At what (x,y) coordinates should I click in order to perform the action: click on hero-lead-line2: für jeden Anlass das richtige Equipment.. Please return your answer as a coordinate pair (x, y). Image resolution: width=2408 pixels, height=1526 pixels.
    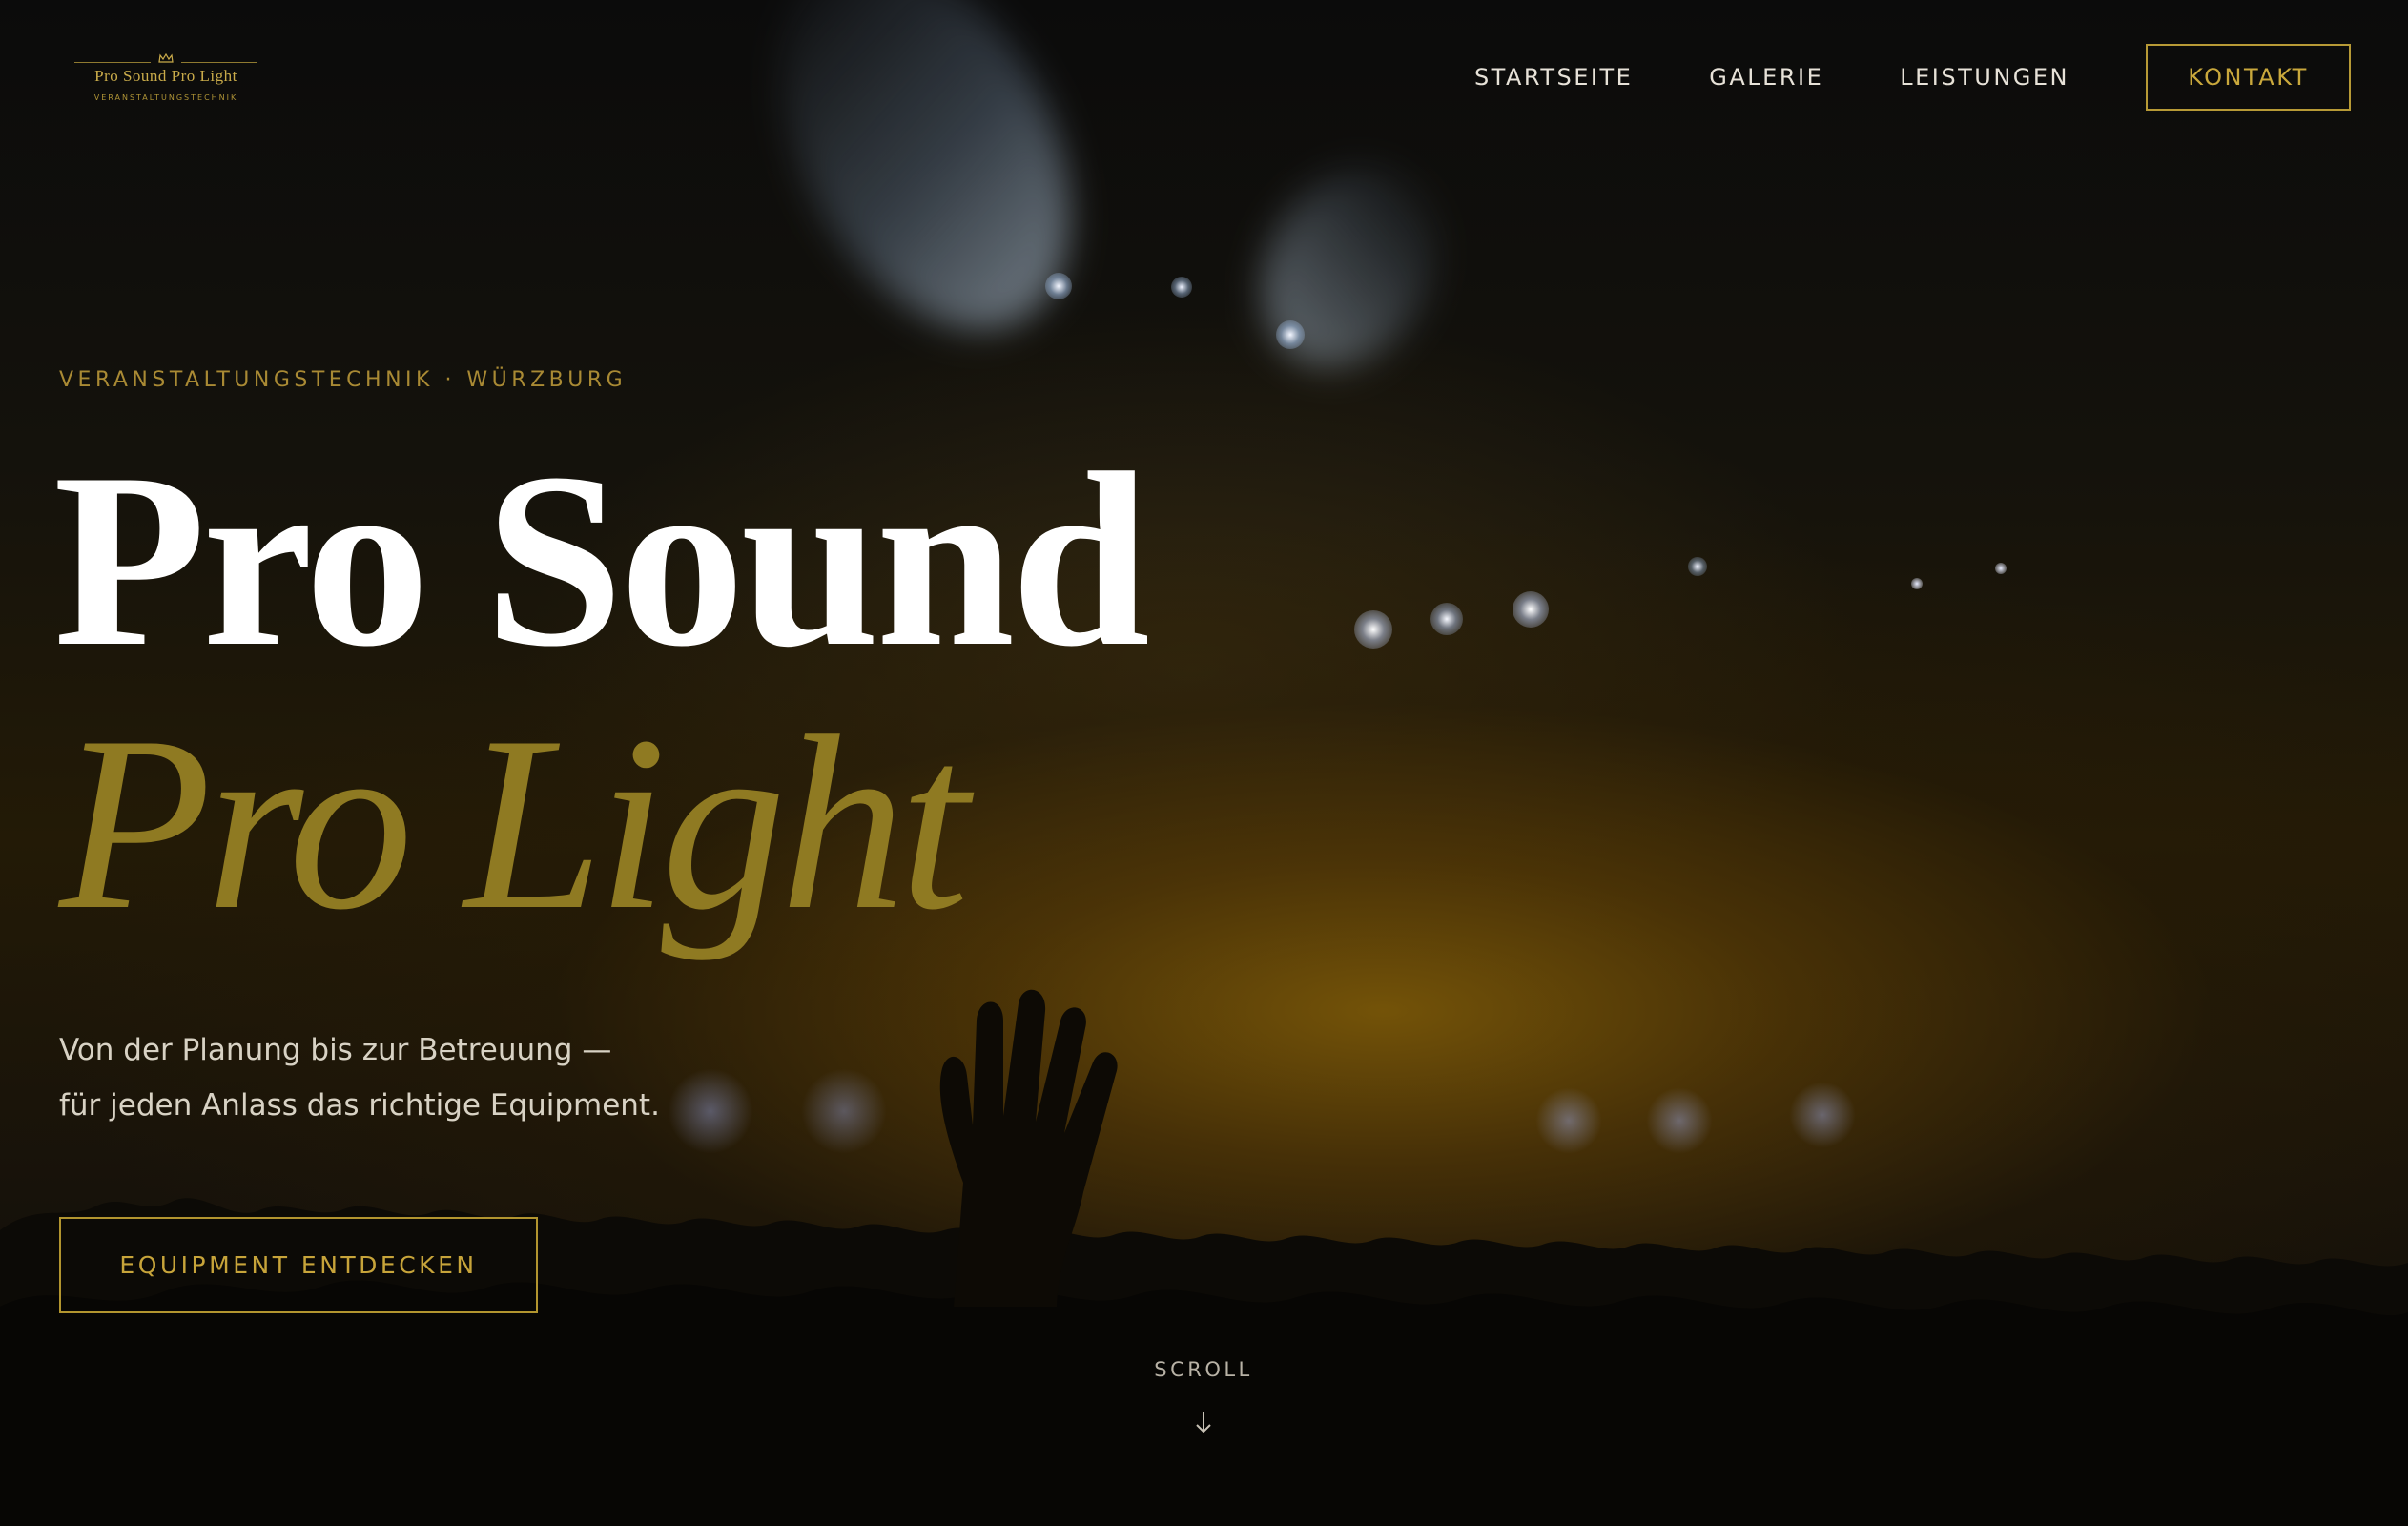
    Looking at the image, I should click on (359, 1105).